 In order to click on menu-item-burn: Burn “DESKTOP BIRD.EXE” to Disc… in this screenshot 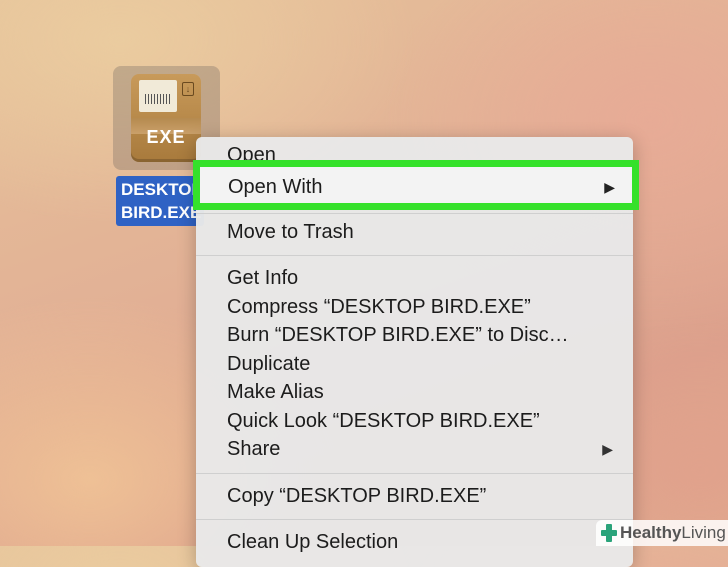, I will do `click(414, 335)`.